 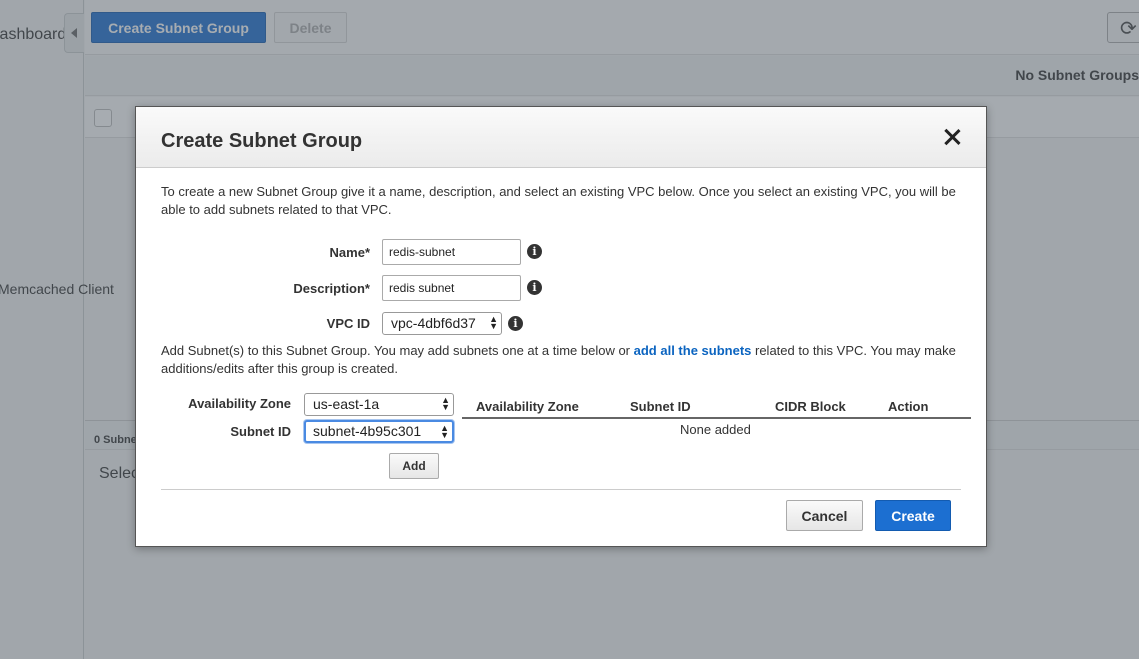 I want to click on subnet-id-label: Subnet ID, so click(x=260, y=431).